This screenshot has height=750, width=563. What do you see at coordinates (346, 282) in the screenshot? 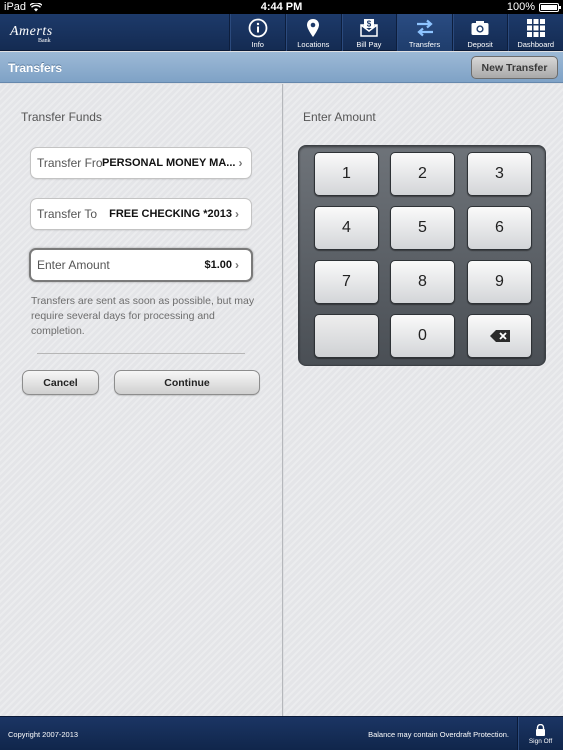
I see `key-7: 7` at bounding box center [346, 282].